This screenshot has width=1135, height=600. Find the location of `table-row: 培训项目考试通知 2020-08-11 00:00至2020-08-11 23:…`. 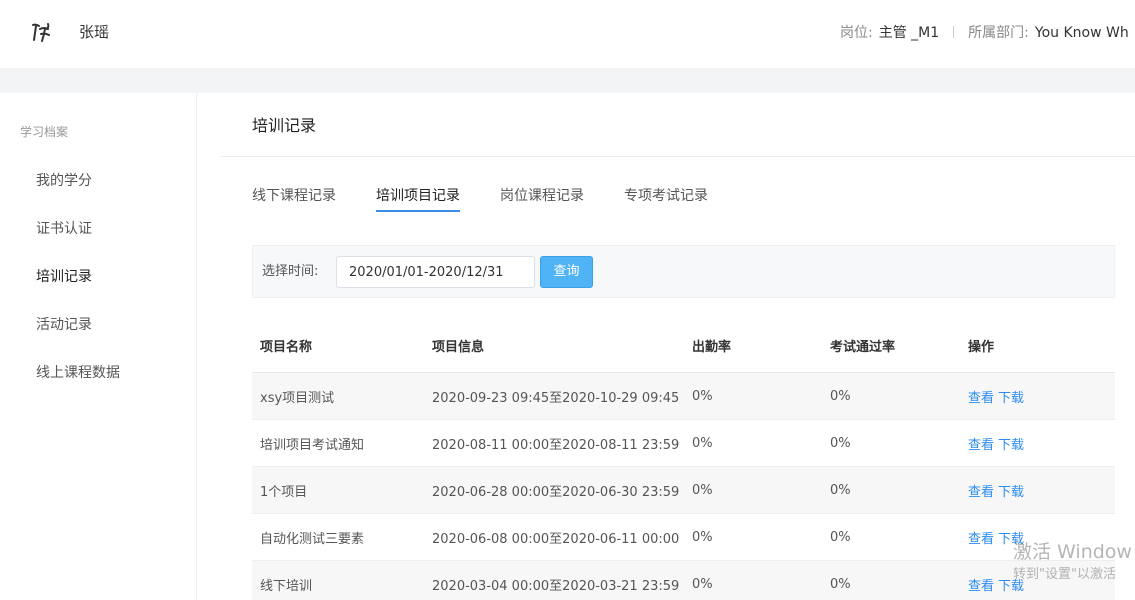

table-row: 培训项目考试通知 2020-08-11 00:00至2020-08-11 23:… is located at coordinates (683, 443).